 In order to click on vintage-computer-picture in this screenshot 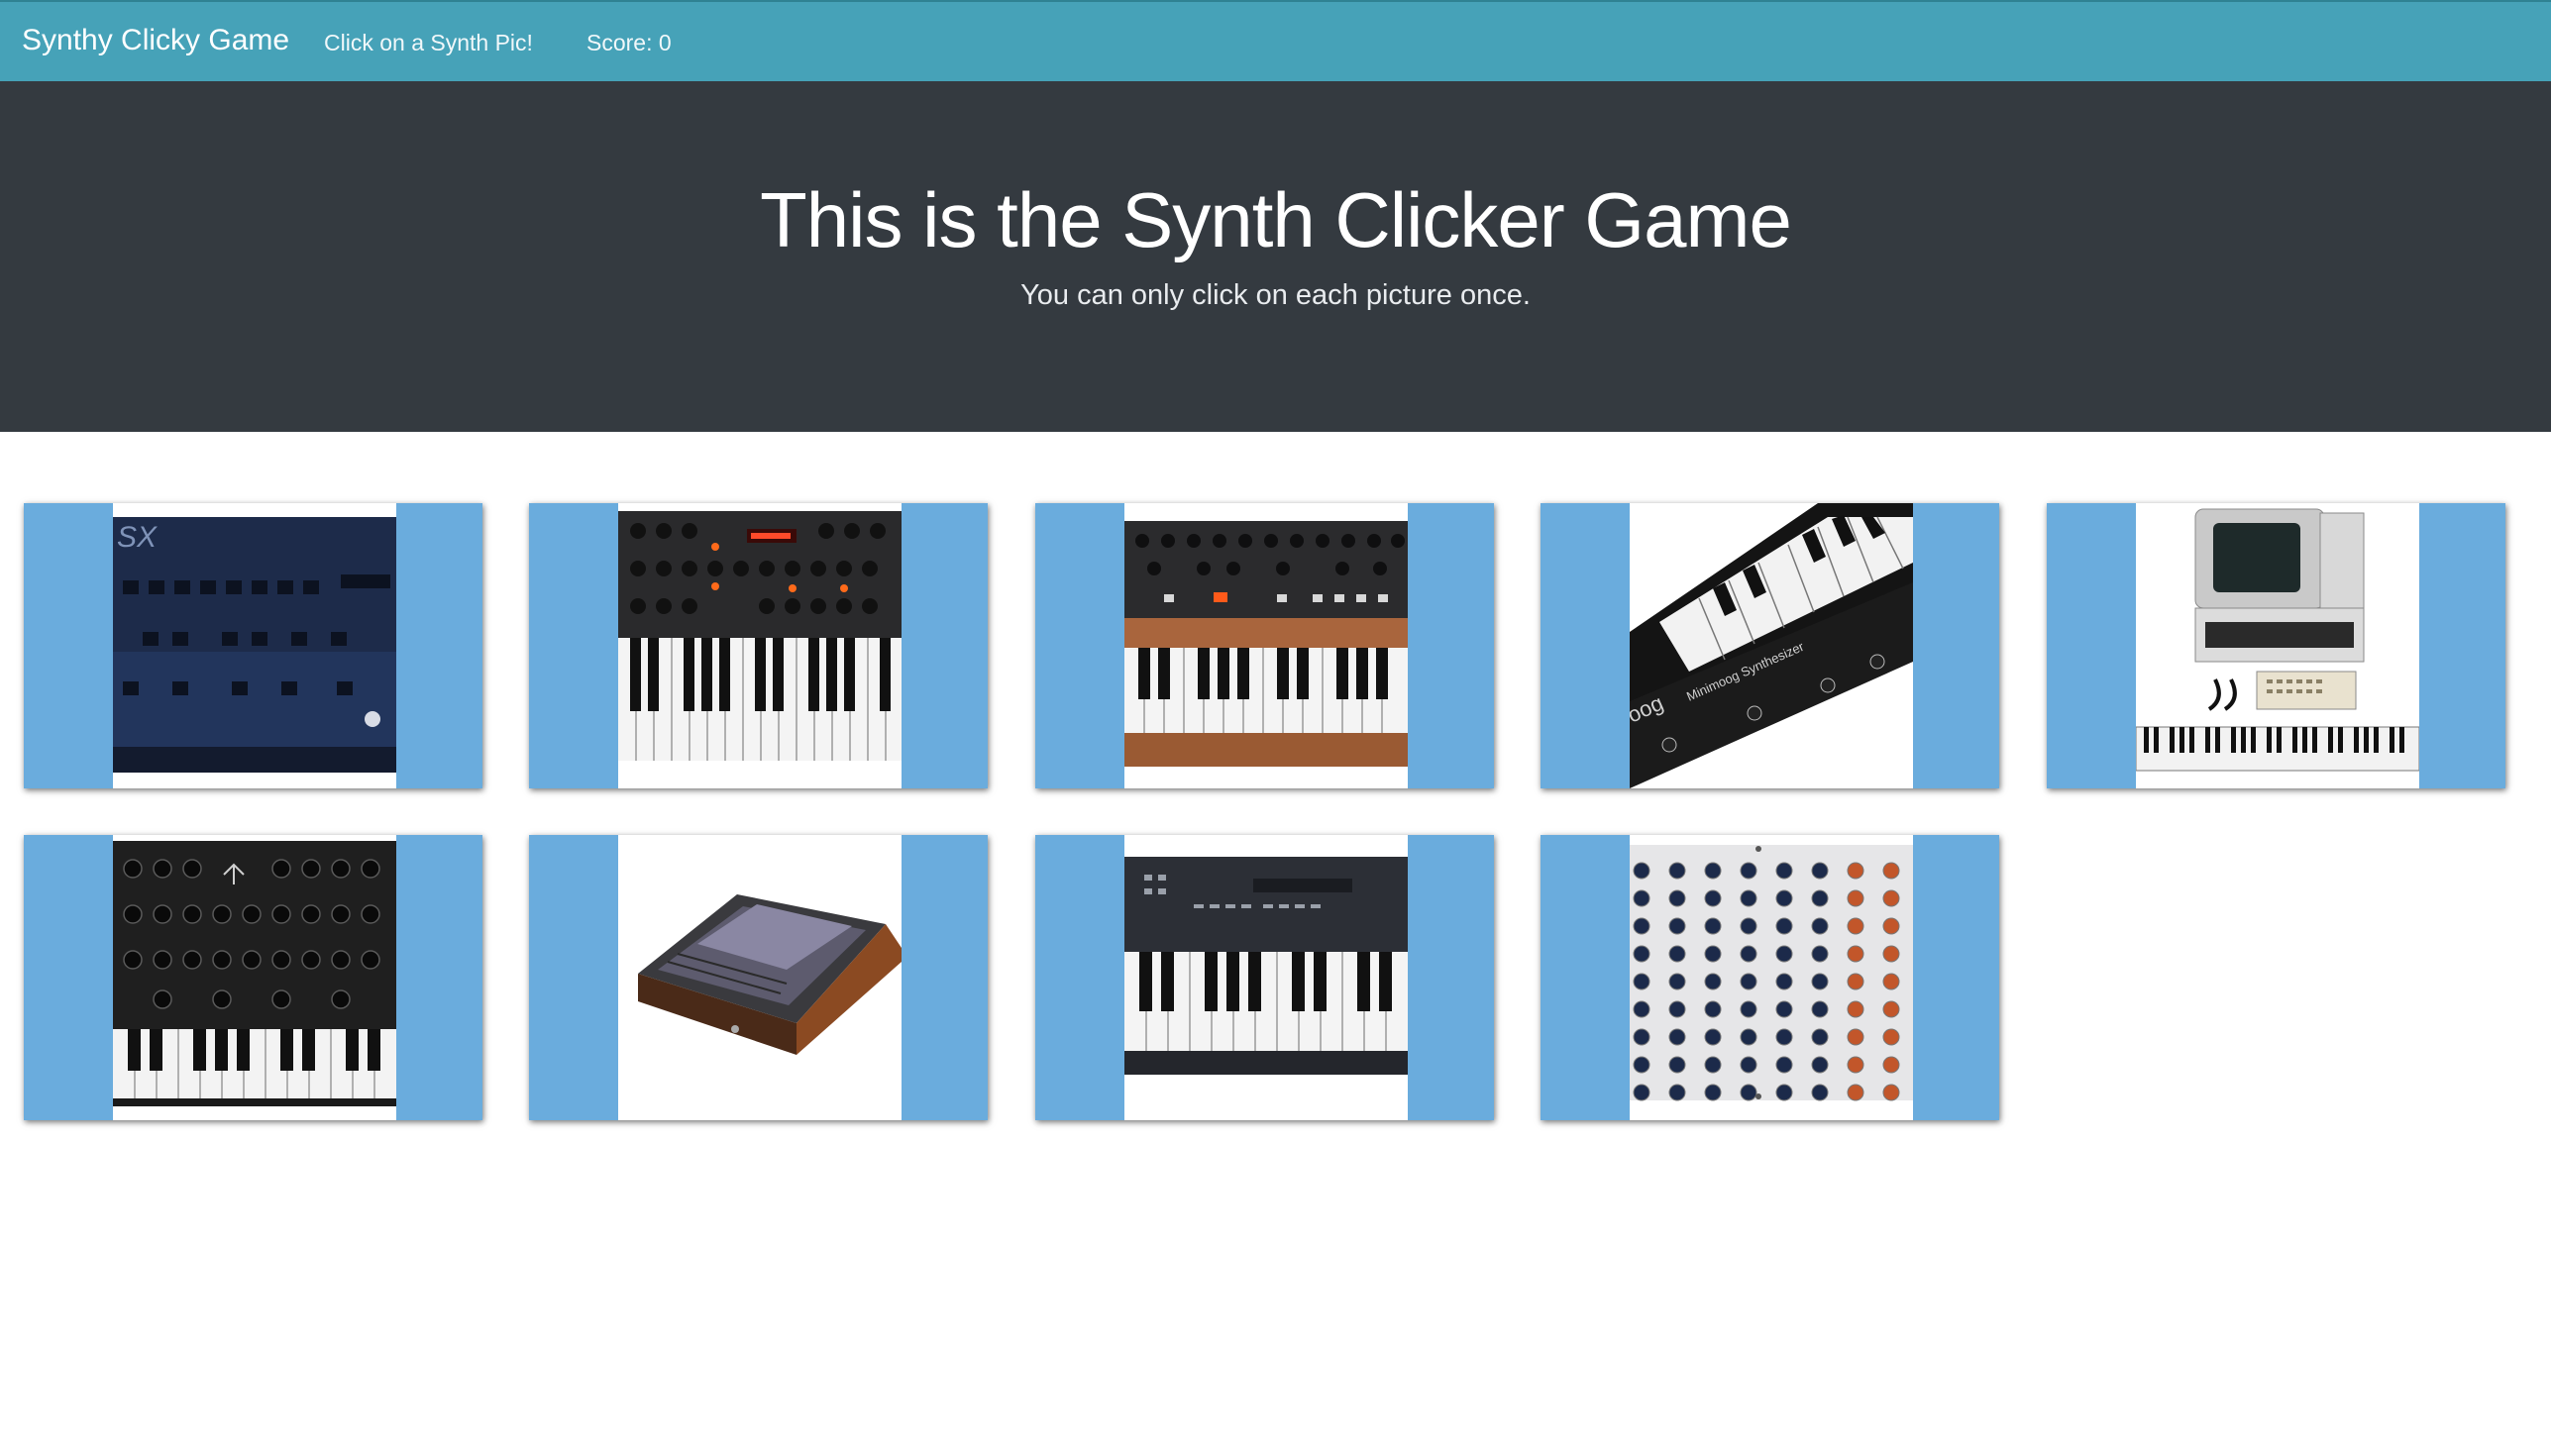, I will do `click(2278, 645)`.